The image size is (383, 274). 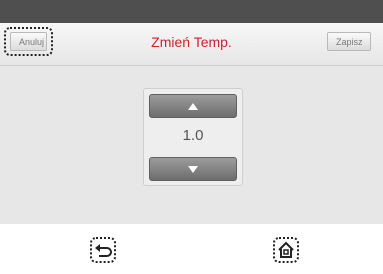 What do you see at coordinates (349, 41) in the screenshot?
I see `save-button: Zapisz` at bounding box center [349, 41].